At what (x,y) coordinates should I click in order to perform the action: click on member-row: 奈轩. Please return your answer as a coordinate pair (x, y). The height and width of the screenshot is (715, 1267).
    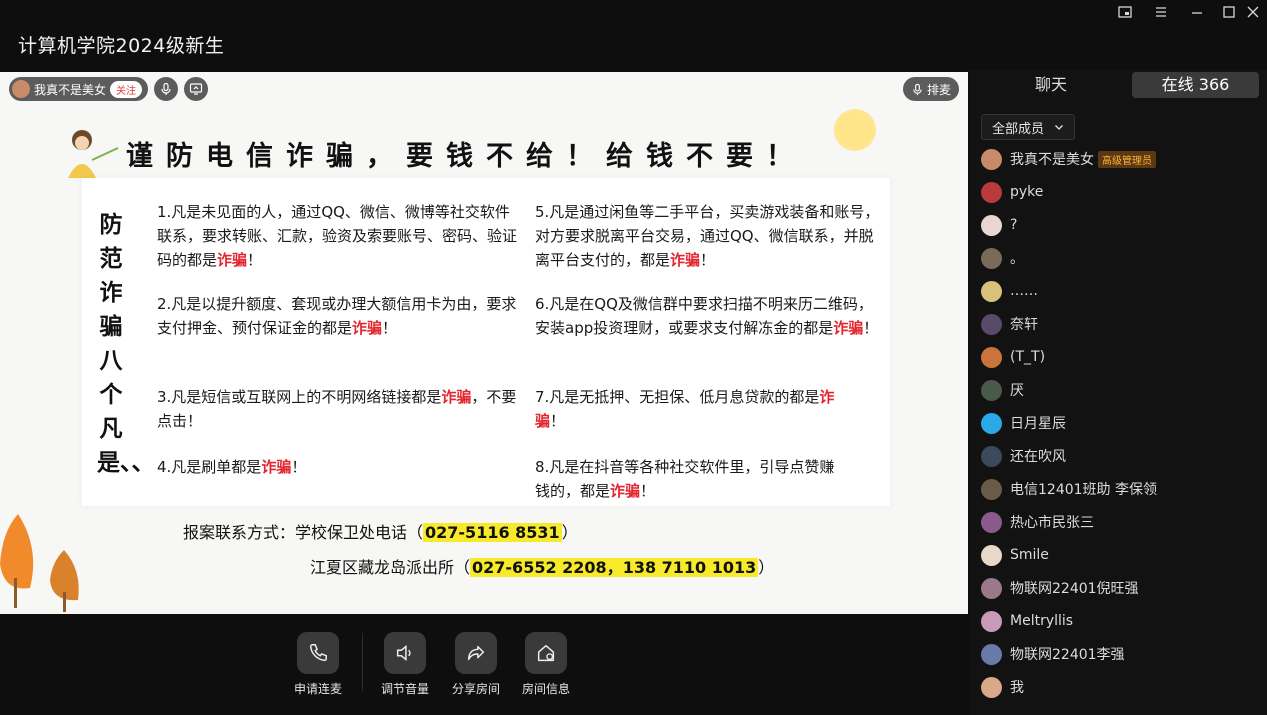
    Looking at the image, I should click on (1009, 324).